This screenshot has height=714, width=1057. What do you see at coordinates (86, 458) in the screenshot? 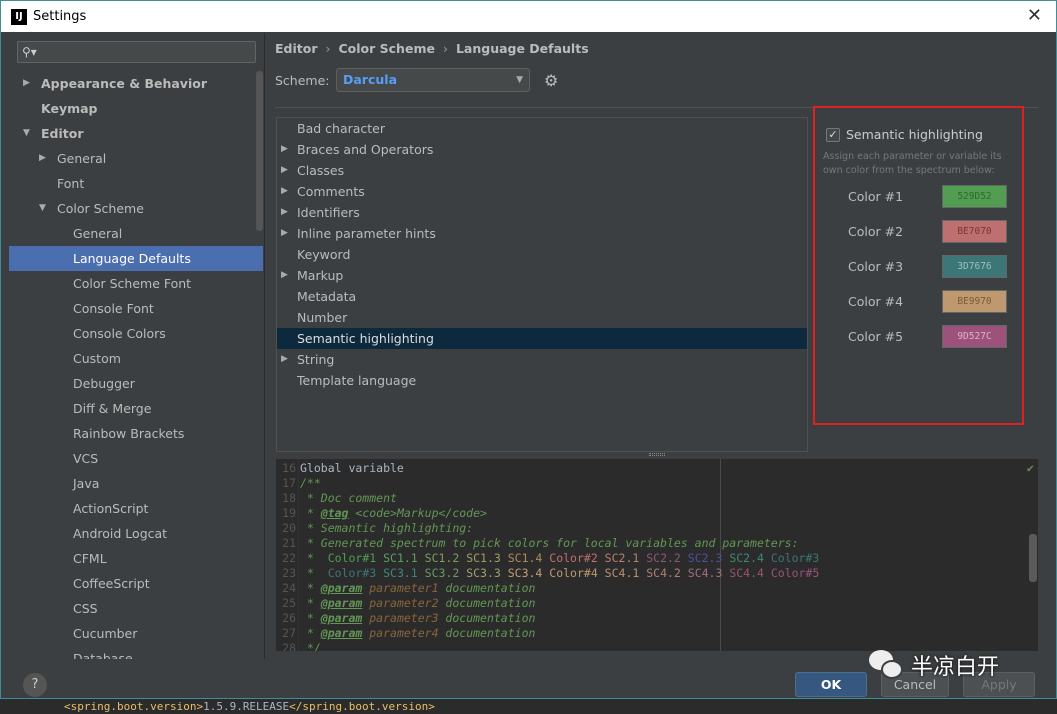
I see `sidebar-item-label: VCS` at bounding box center [86, 458].